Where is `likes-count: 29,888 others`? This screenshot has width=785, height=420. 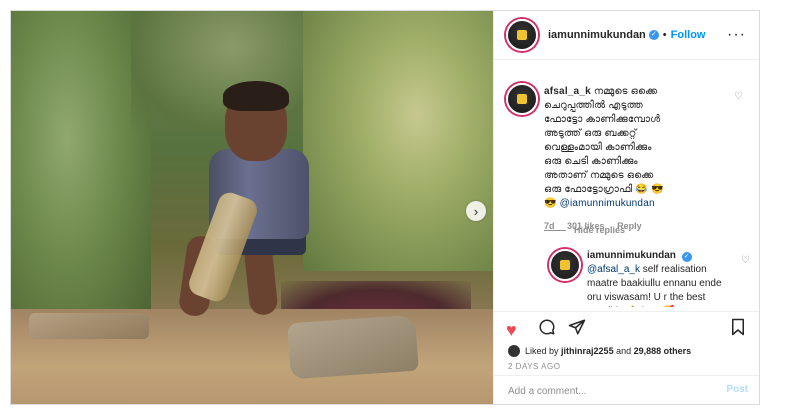
likes-count: 29,888 others is located at coordinates (663, 351).